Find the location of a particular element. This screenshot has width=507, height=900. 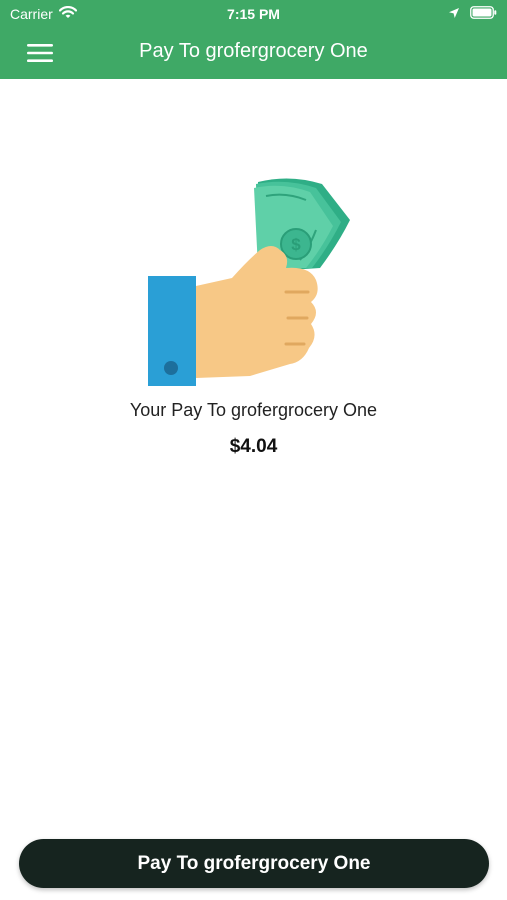

status-bar: Carrier 7:15 PM is located at coordinates (253, 14).